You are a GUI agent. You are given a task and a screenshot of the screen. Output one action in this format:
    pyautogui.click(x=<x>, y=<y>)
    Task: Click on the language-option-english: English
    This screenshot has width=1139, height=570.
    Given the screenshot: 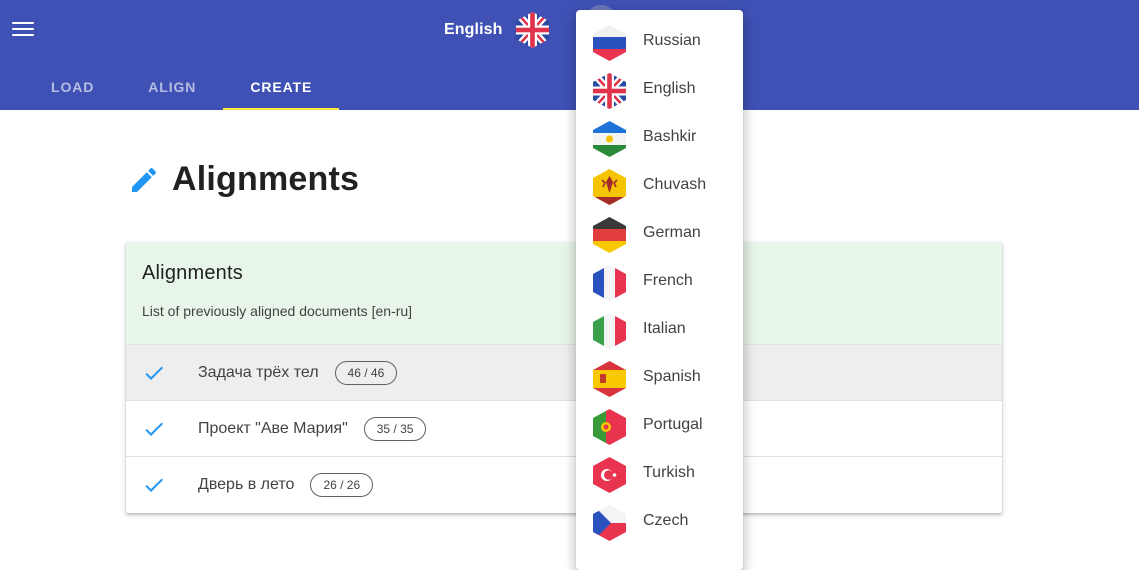 What is the action you would take?
    pyautogui.click(x=659, y=89)
    